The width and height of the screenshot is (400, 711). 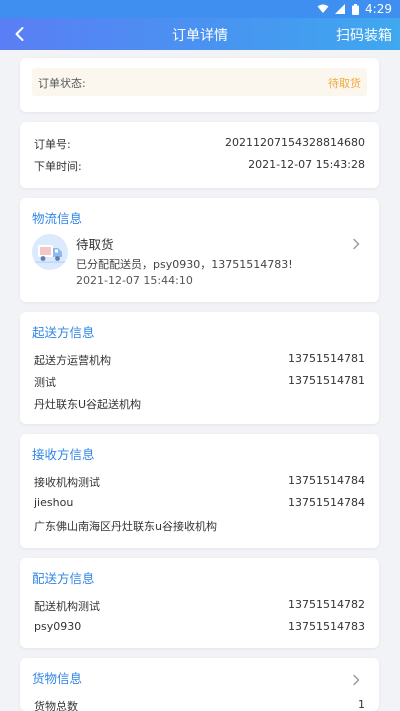 What do you see at coordinates (50, 252) in the screenshot?
I see `delivery-truck-icon` at bounding box center [50, 252].